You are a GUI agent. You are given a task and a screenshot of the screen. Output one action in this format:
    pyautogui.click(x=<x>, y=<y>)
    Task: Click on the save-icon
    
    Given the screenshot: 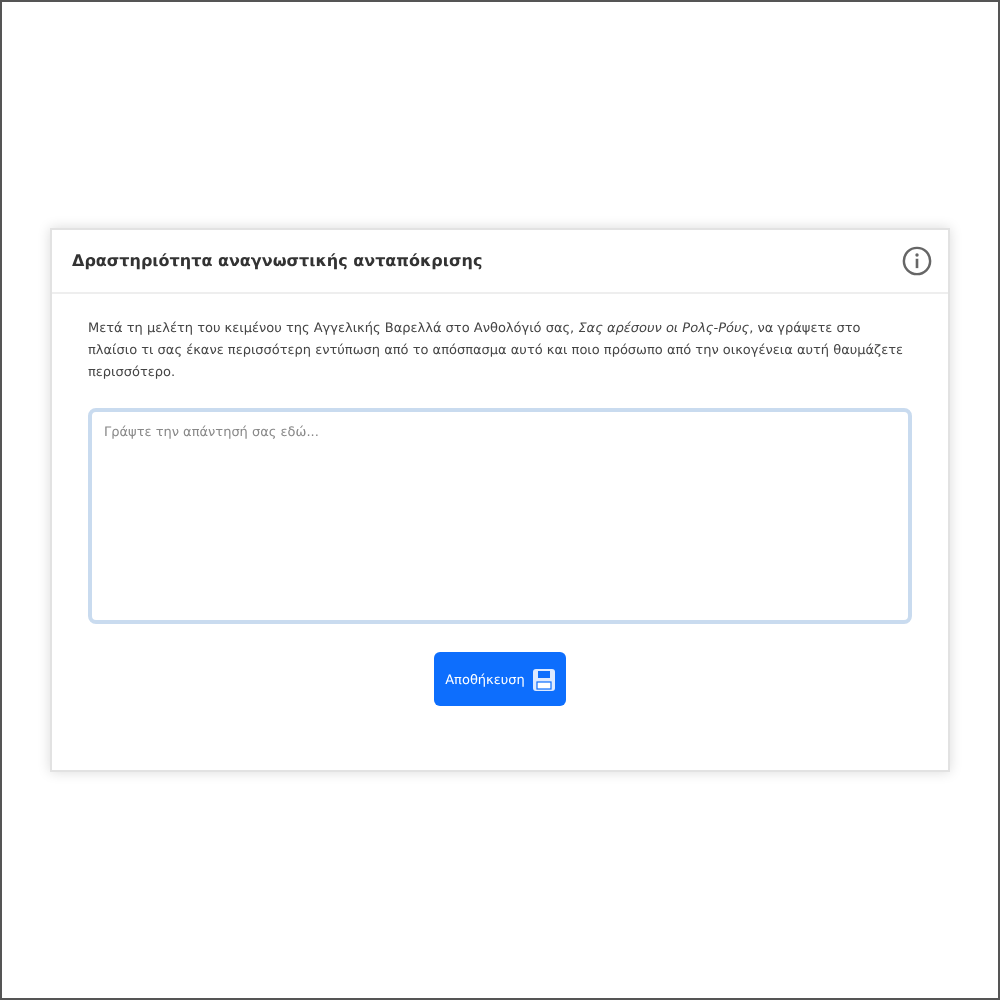 What is the action you would take?
    pyautogui.click(x=544, y=679)
    